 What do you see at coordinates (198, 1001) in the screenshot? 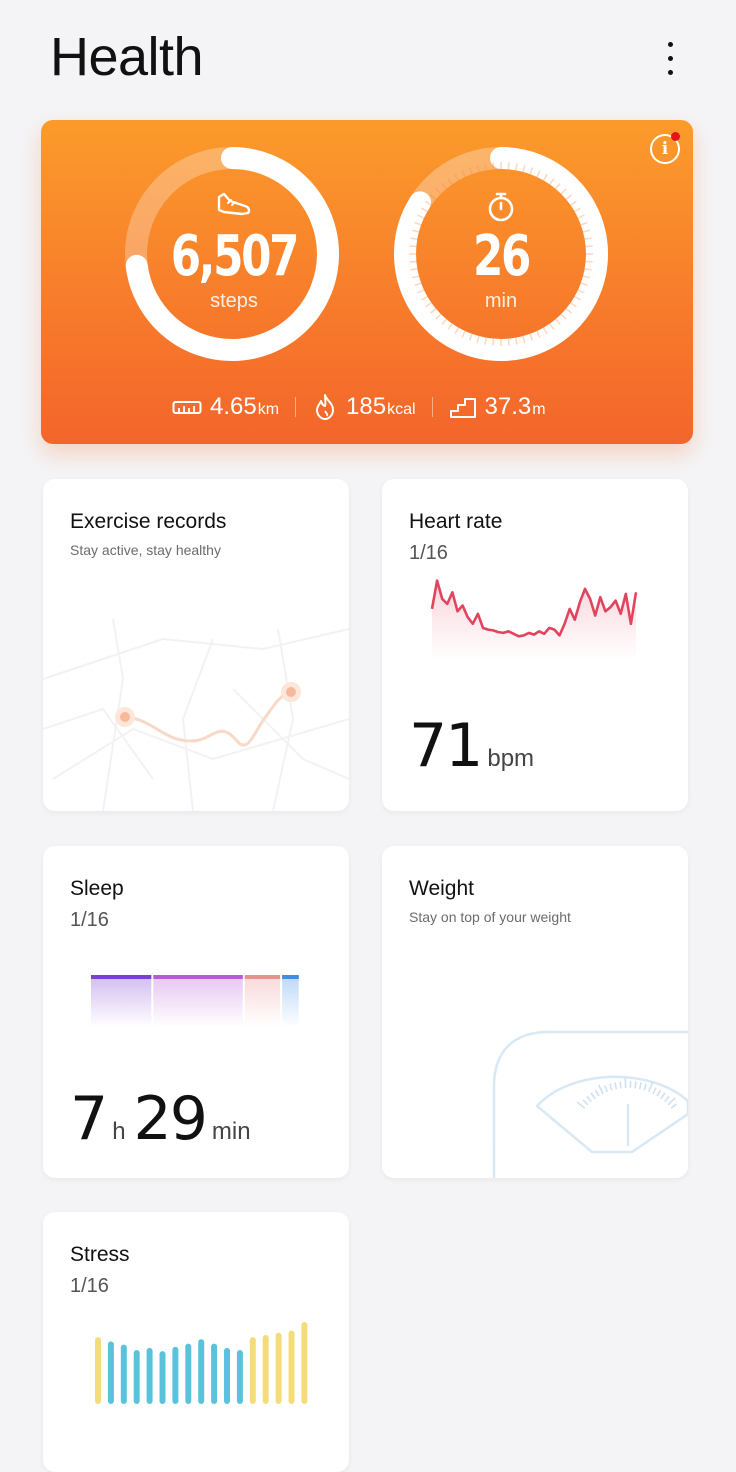
I see `sleep-stage-light-fill` at bounding box center [198, 1001].